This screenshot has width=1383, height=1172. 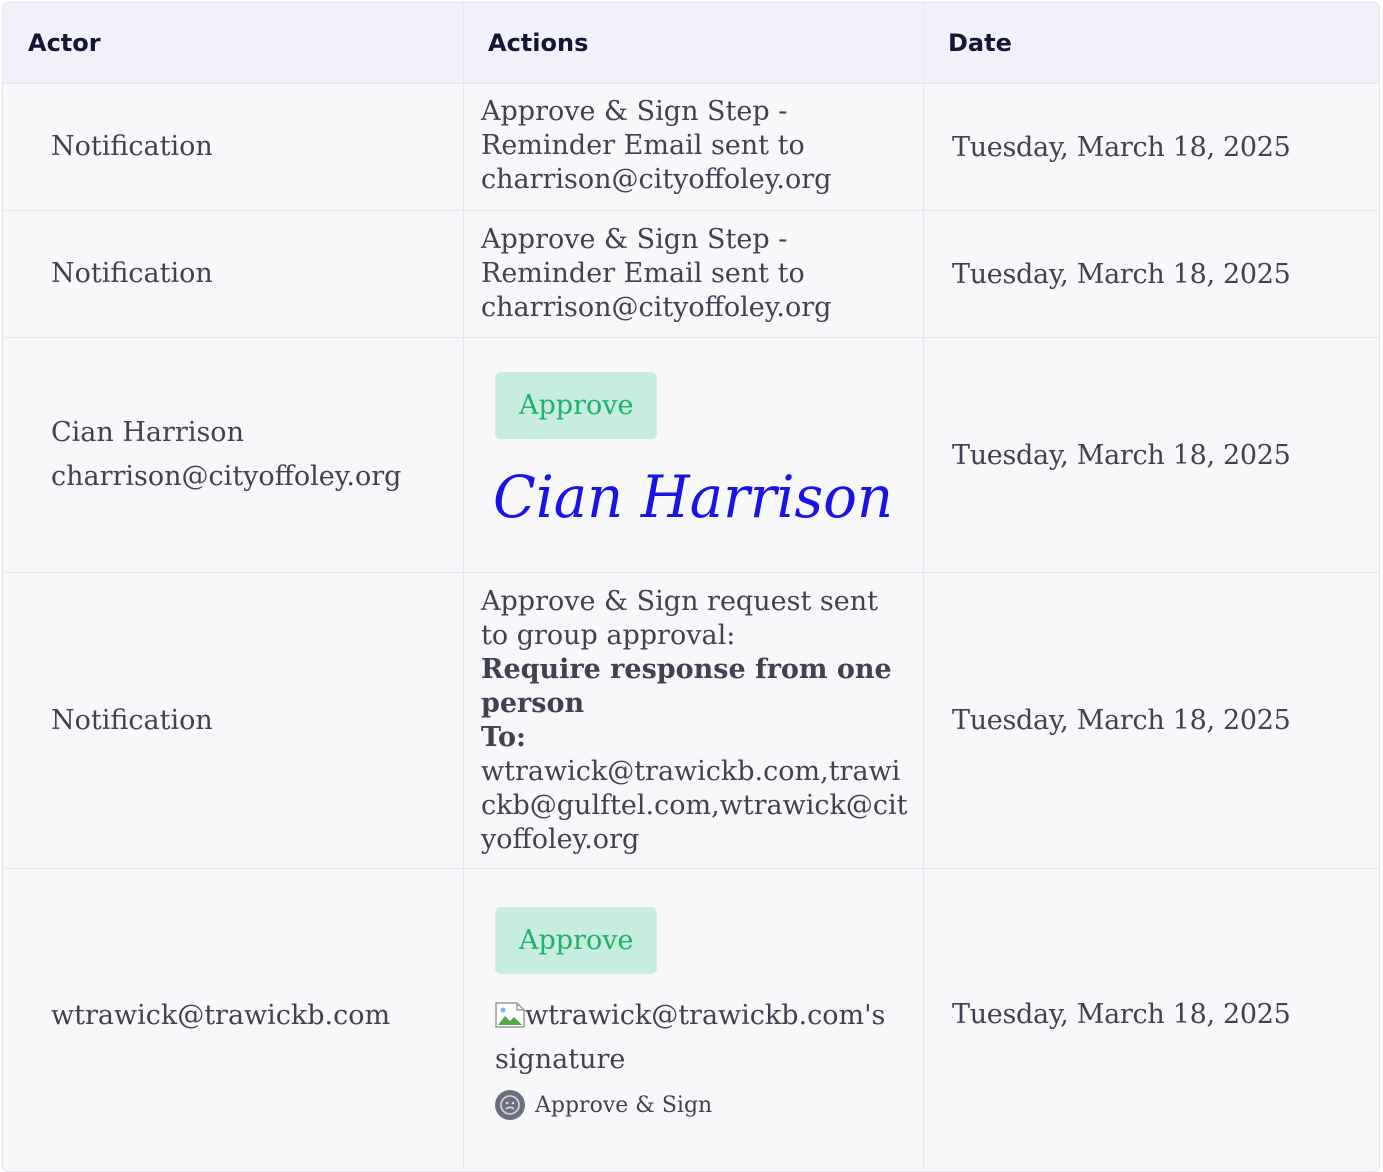 I want to click on action-requirement: Require response from one person, so click(x=686, y=686).